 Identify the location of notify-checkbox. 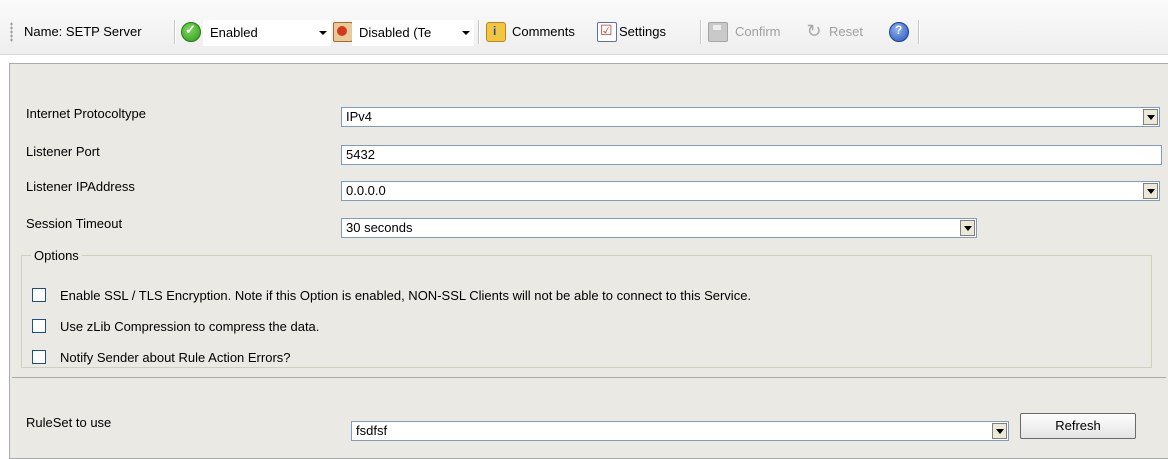
(39, 357).